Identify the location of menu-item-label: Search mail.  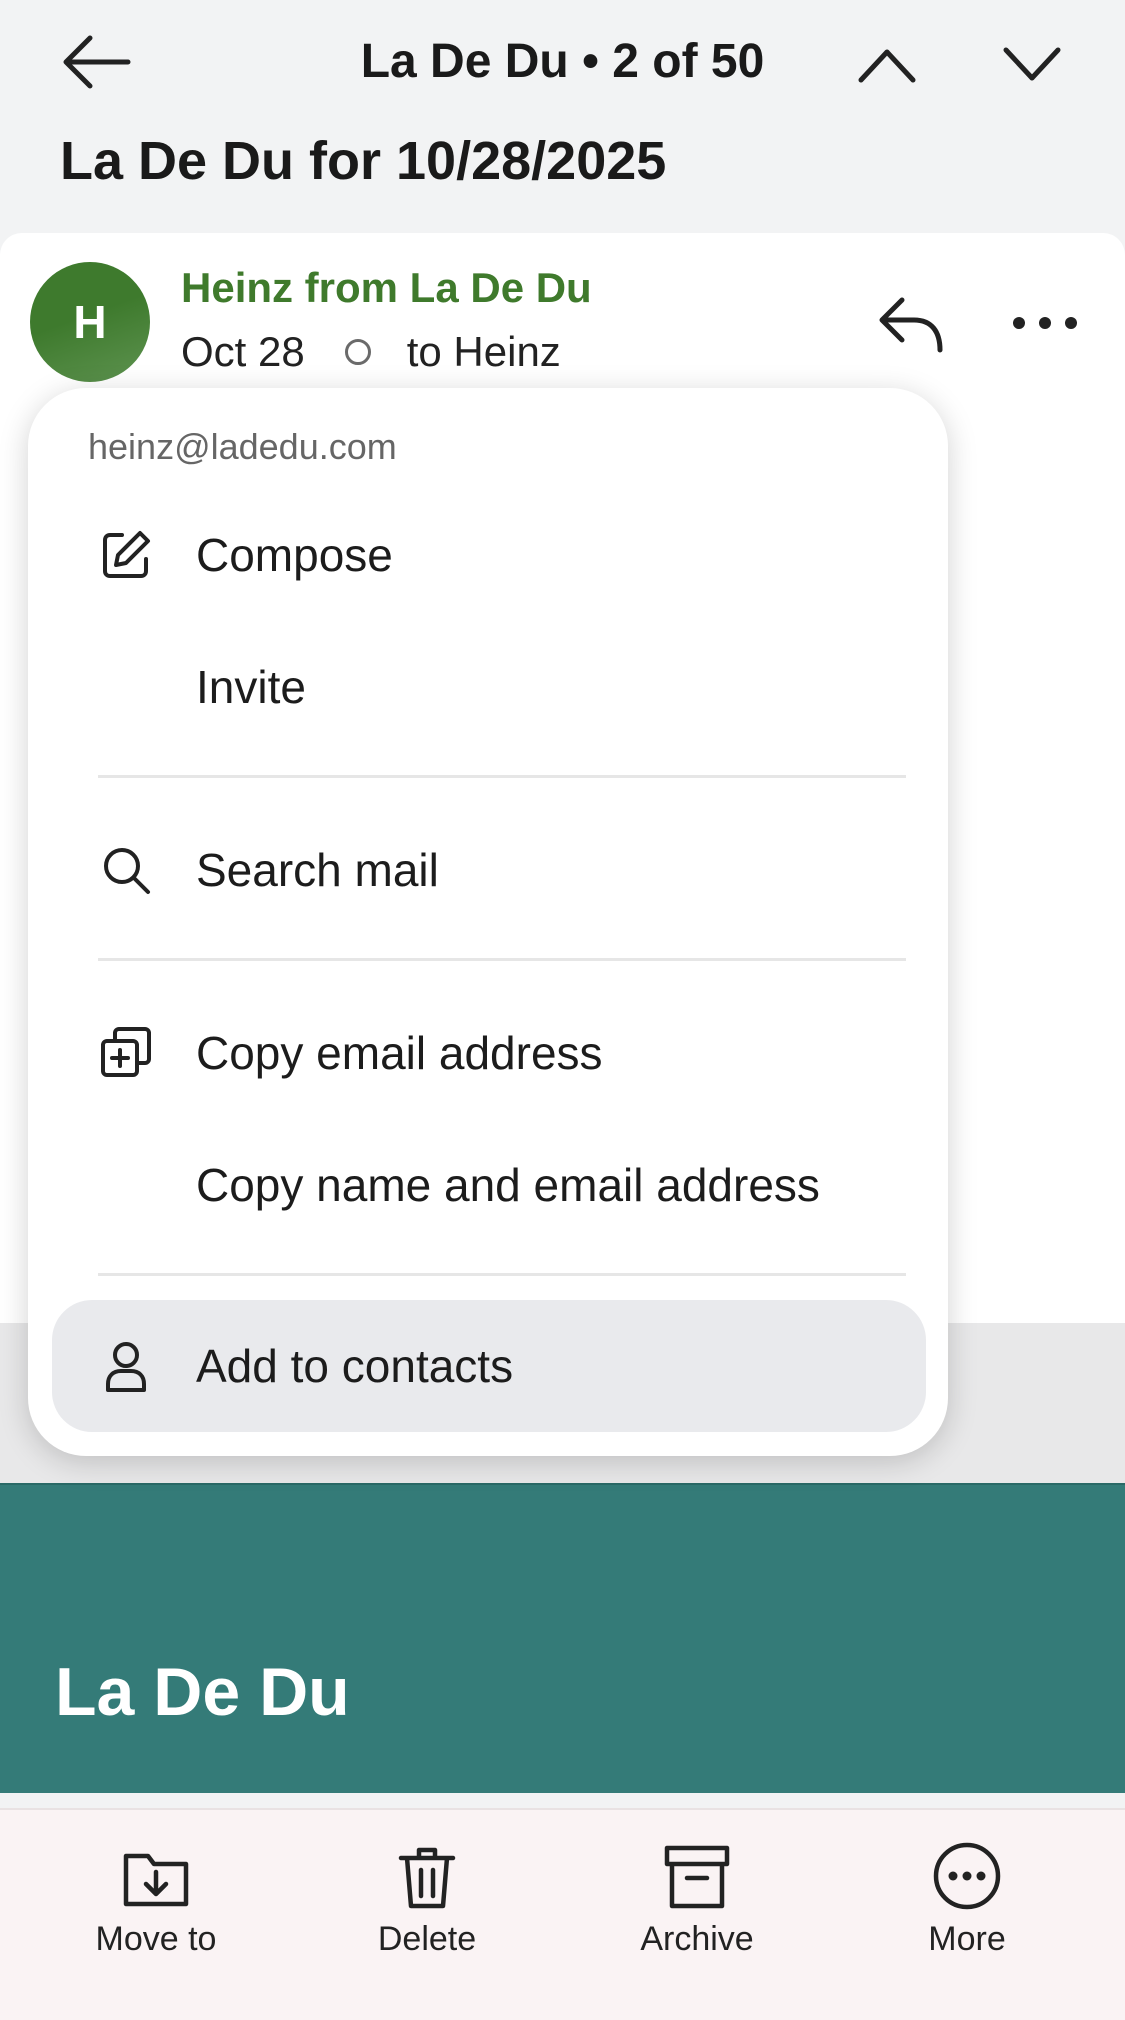
(317, 870).